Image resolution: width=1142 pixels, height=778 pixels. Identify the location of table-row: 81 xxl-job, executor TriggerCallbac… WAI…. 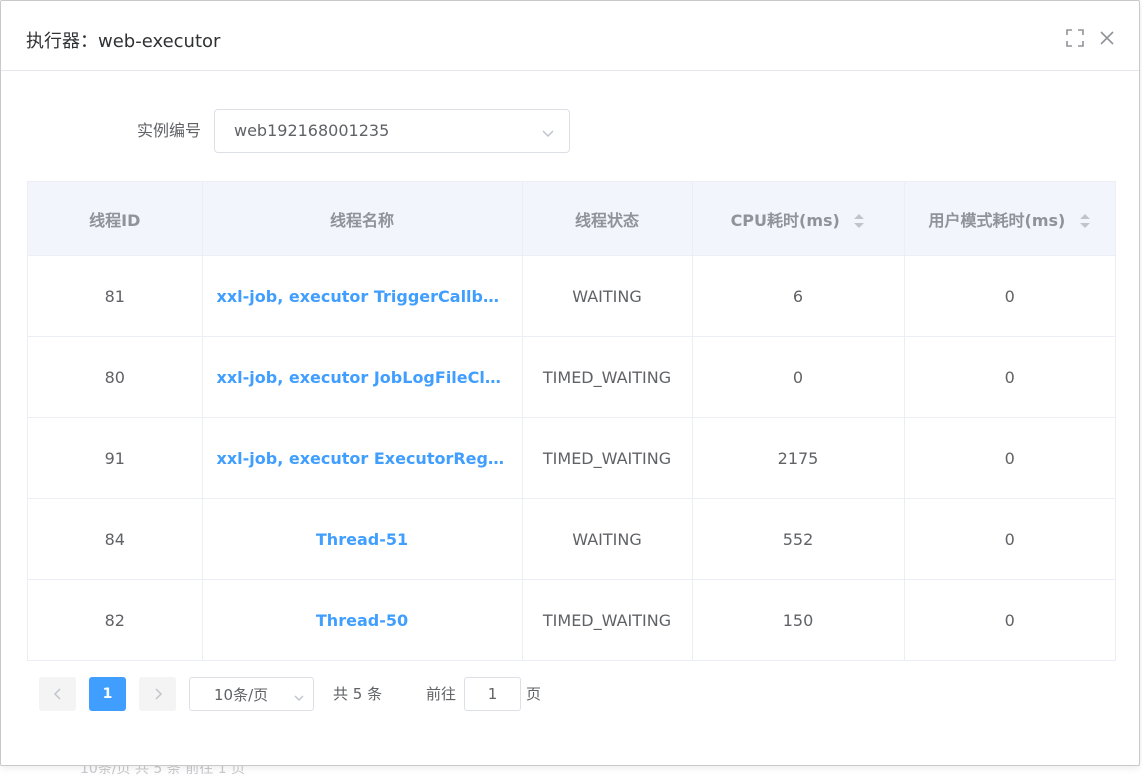
(571, 296).